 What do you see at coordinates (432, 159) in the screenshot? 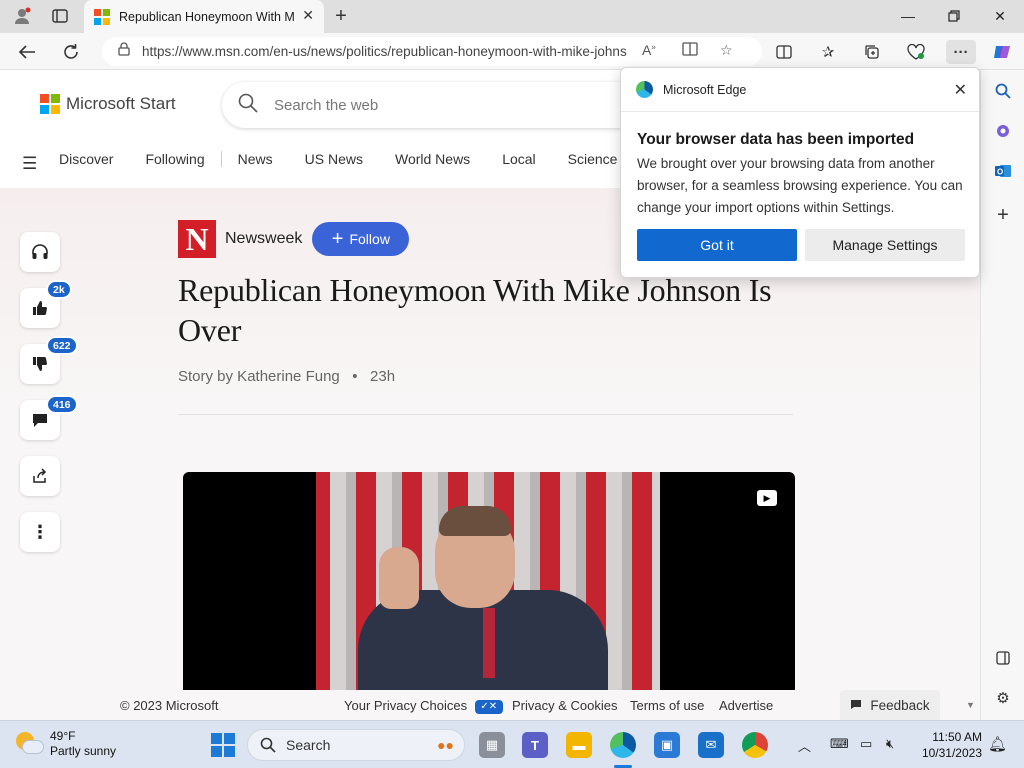
I see `nav-world-news: World News` at bounding box center [432, 159].